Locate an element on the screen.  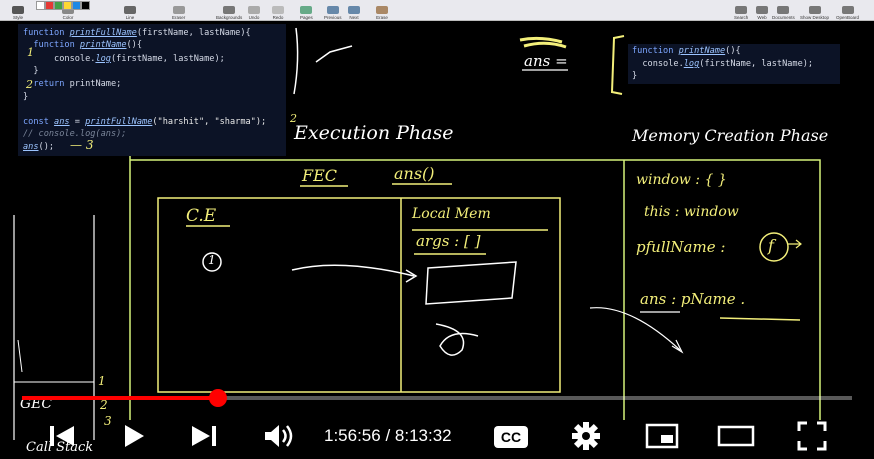
settings-button is located at coordinates (586, 436).